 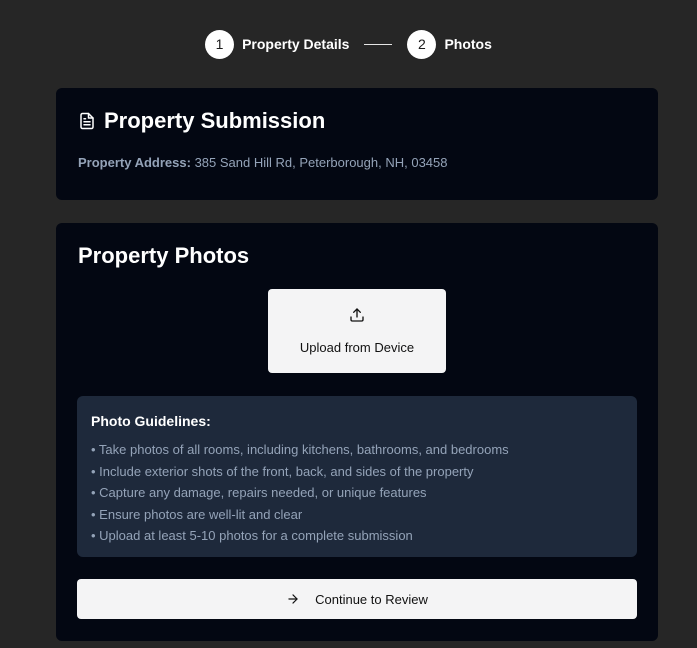 What do you see at coordinates (357, 347) in the screenshot?
I see `upload-label: Upload from Device` at bounding box center [357, 347].